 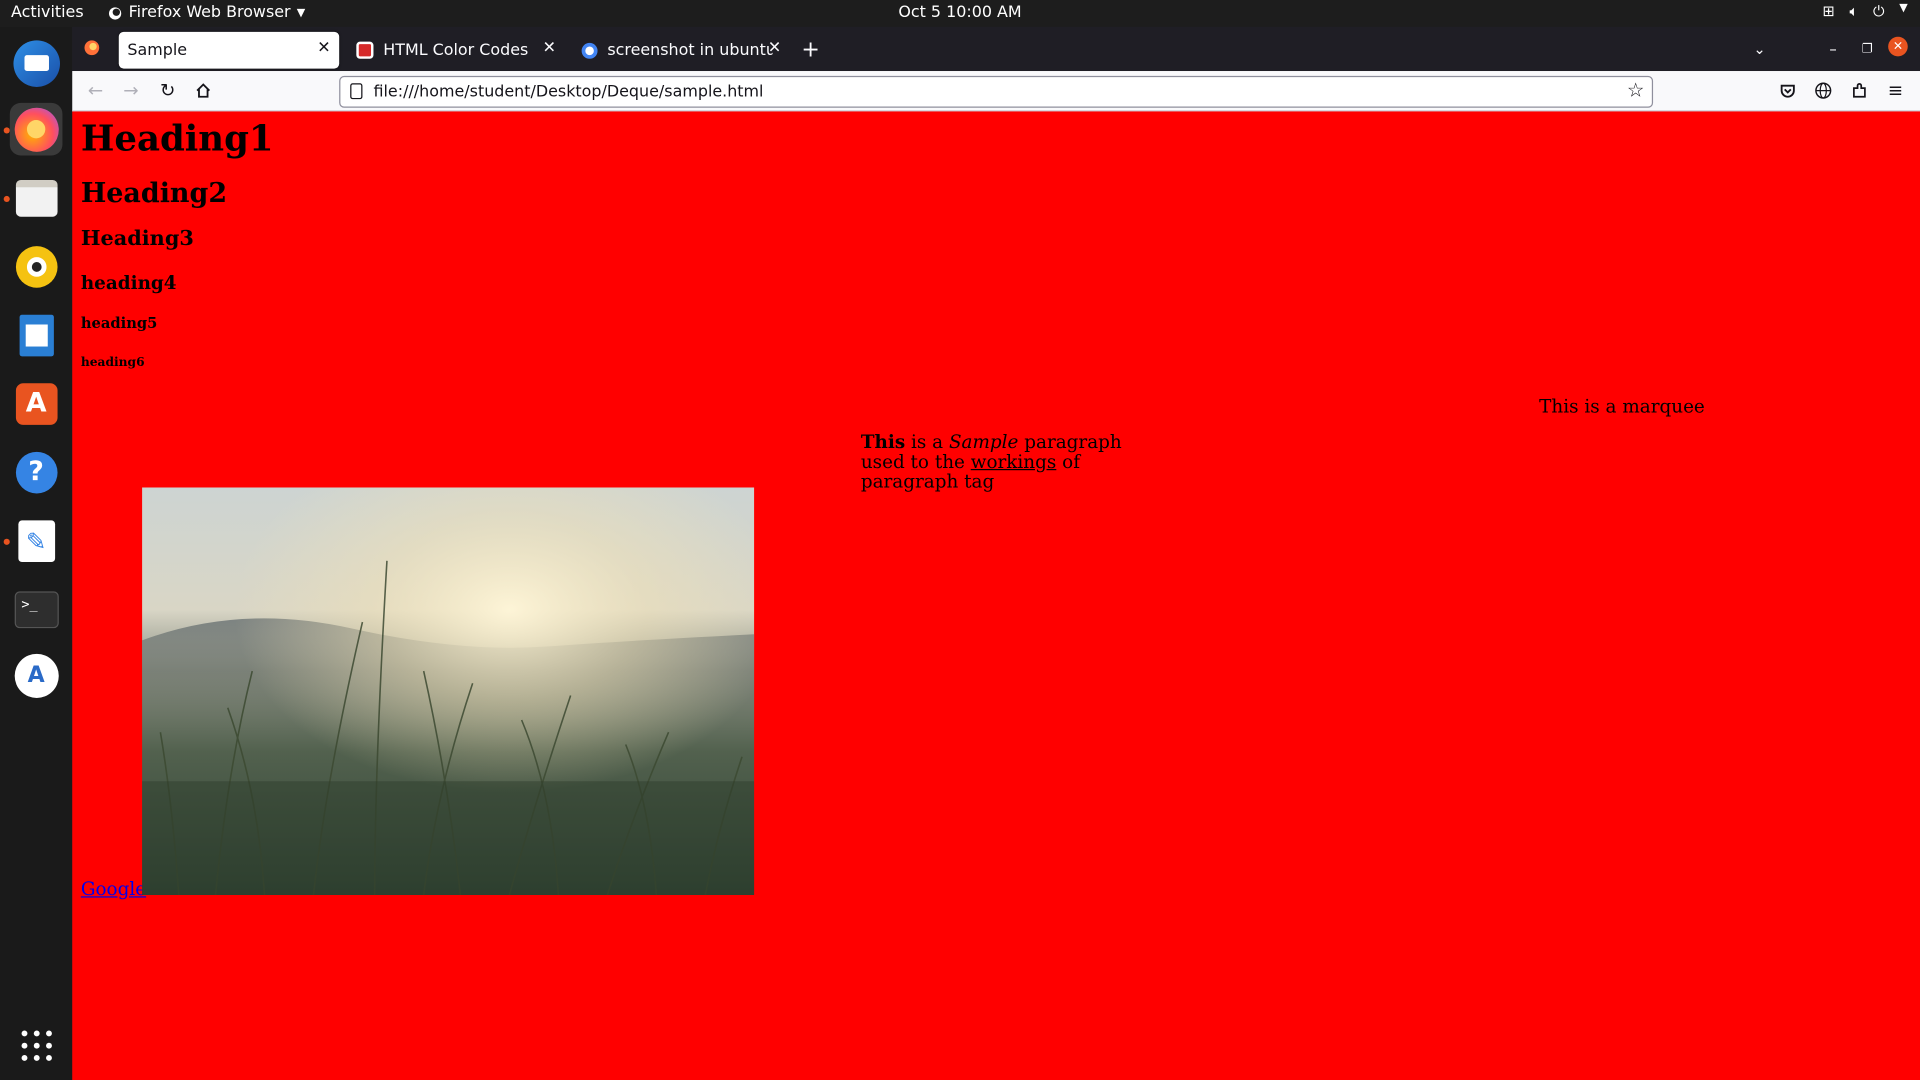 I want to click on home-icon, so click(x=203, y=90).